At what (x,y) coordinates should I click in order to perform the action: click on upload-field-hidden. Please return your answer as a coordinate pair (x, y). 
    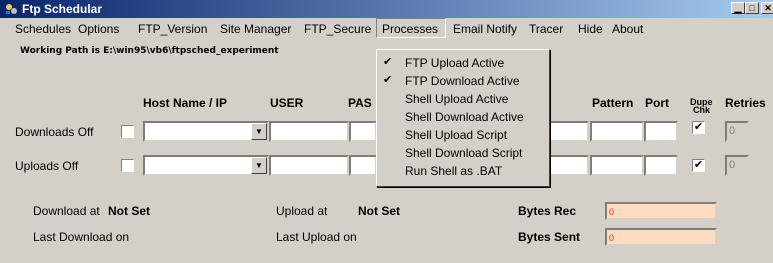
    Looking at the image, I should click on (569, 165).